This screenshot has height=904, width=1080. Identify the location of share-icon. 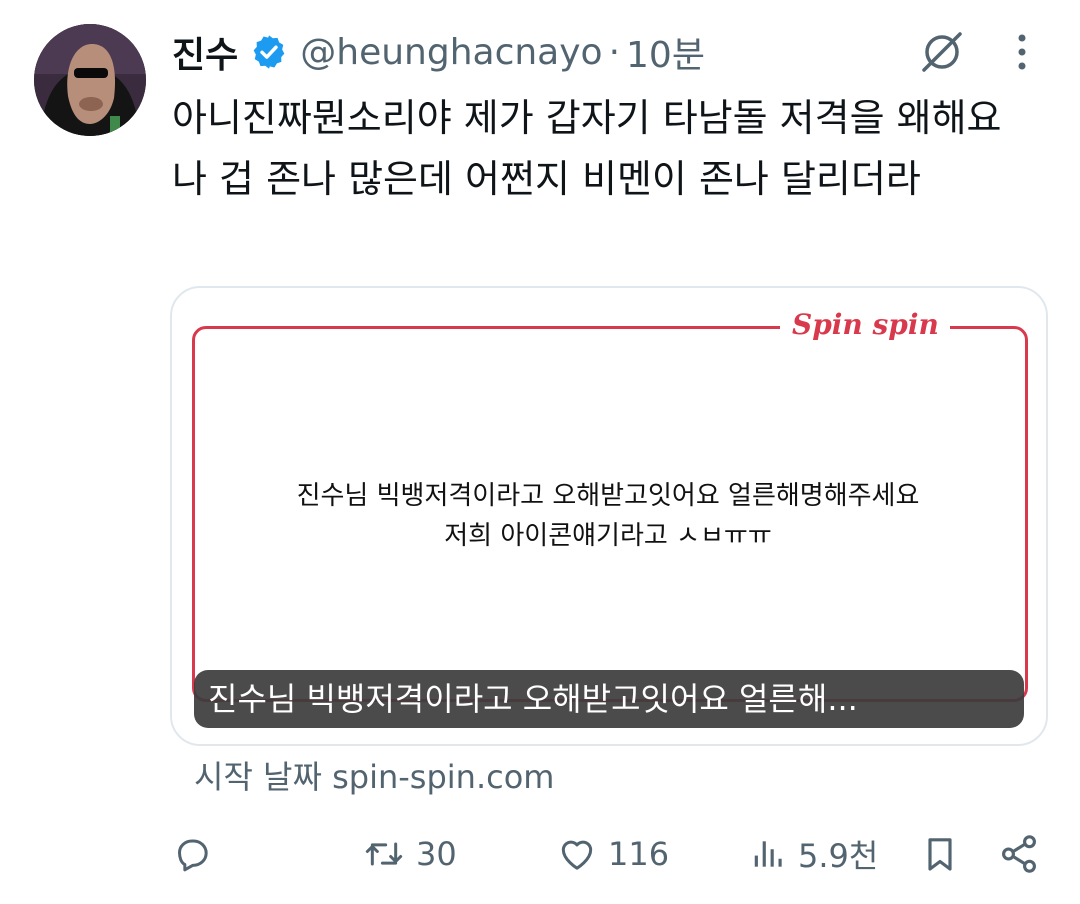
(1019, 854).